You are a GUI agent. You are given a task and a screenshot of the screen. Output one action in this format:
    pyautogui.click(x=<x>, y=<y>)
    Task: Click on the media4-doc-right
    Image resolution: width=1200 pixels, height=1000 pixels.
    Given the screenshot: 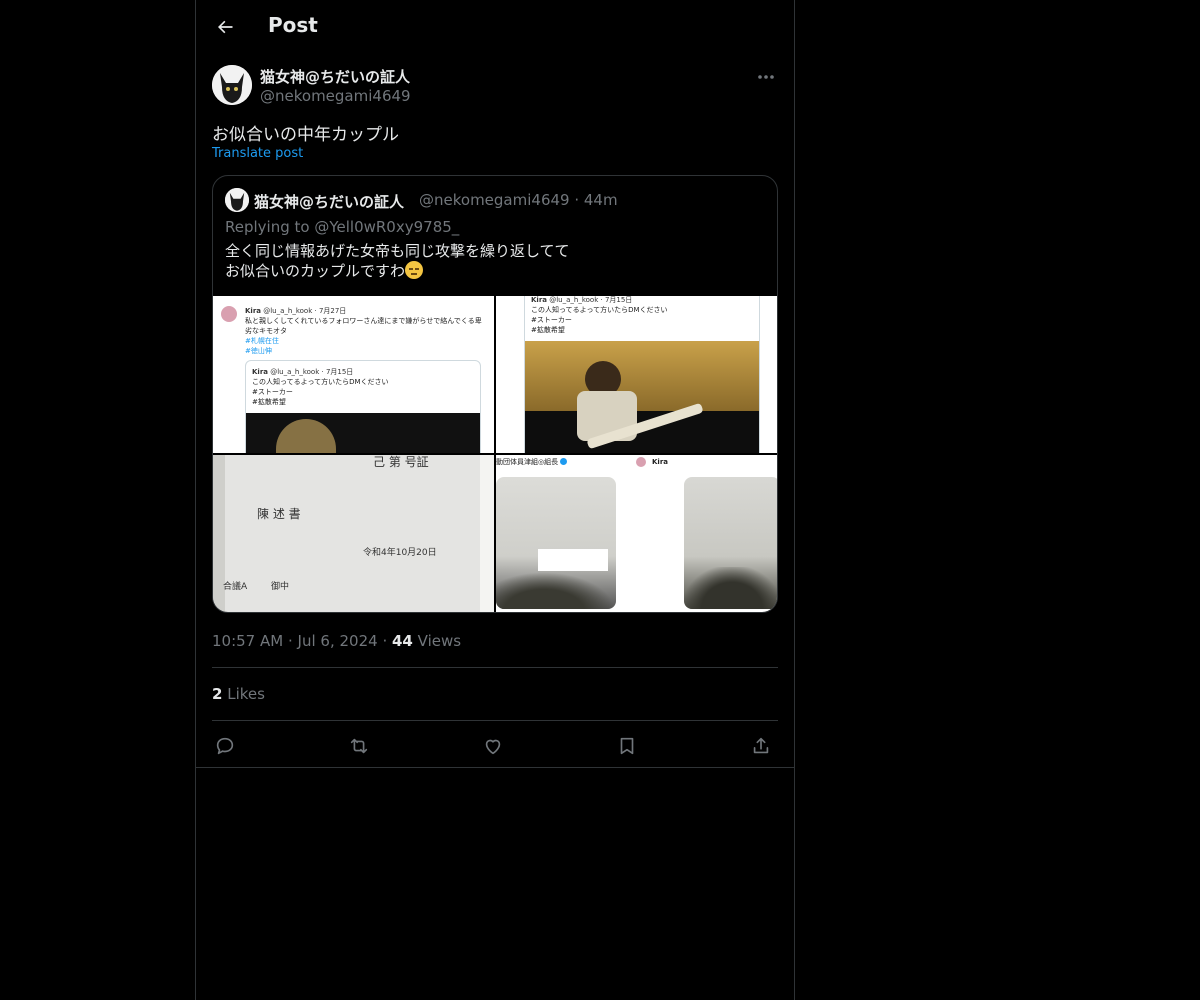 What is the action you would take?
    pyautogui.click(x=730, y=543)
    